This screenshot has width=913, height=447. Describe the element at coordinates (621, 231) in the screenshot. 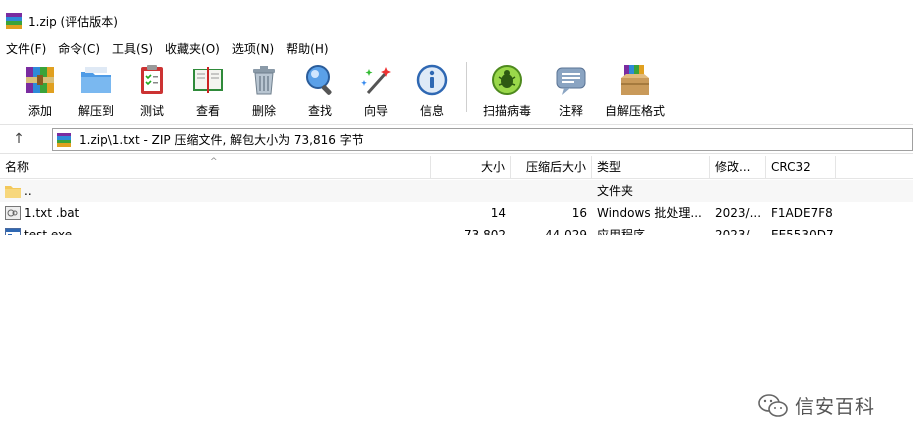

I see `file-type: 应用程序` at that location.